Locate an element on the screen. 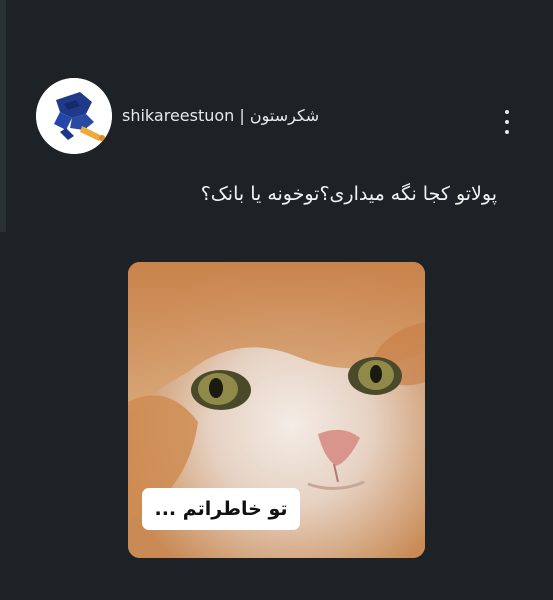 The height and width of the screenshot is (600, 553). edge-strip is located at coordinates (3, 116).